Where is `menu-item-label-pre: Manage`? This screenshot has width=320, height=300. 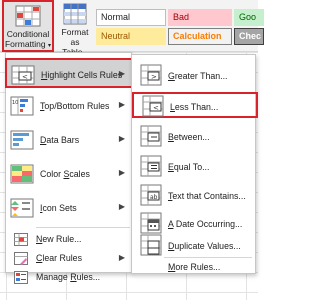
menu-item-label-pre: Manage is located at coordinates (53, 277).